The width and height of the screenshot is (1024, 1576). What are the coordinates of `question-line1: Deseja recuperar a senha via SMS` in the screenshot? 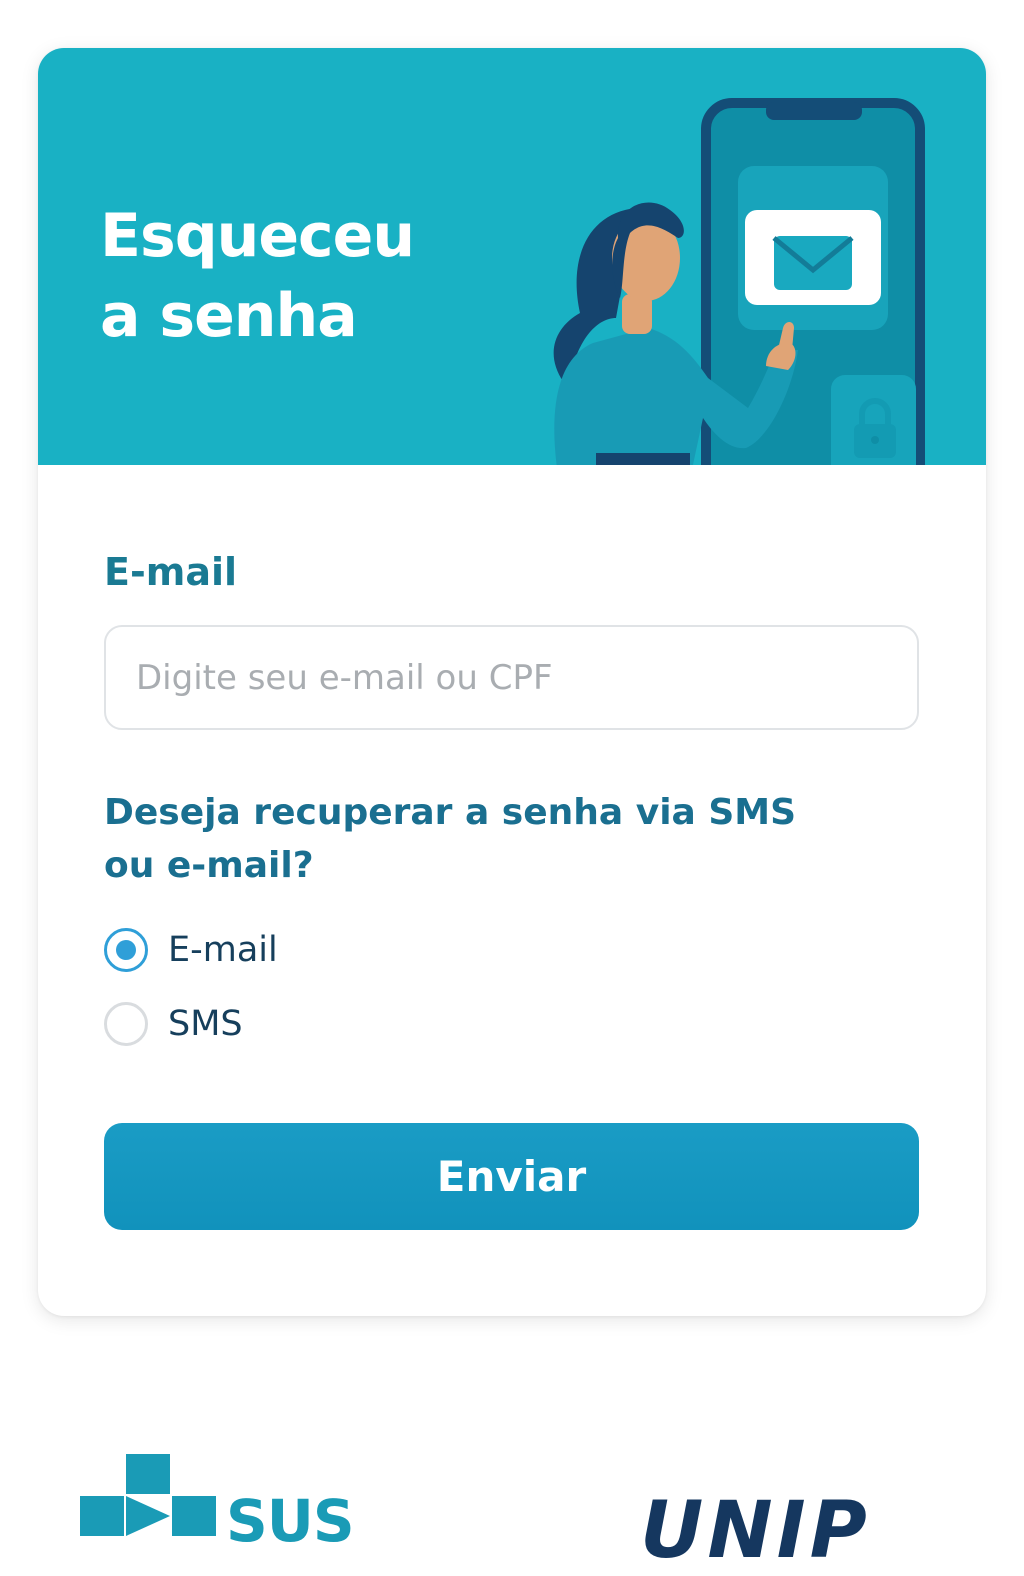 It's located at (450, 812).